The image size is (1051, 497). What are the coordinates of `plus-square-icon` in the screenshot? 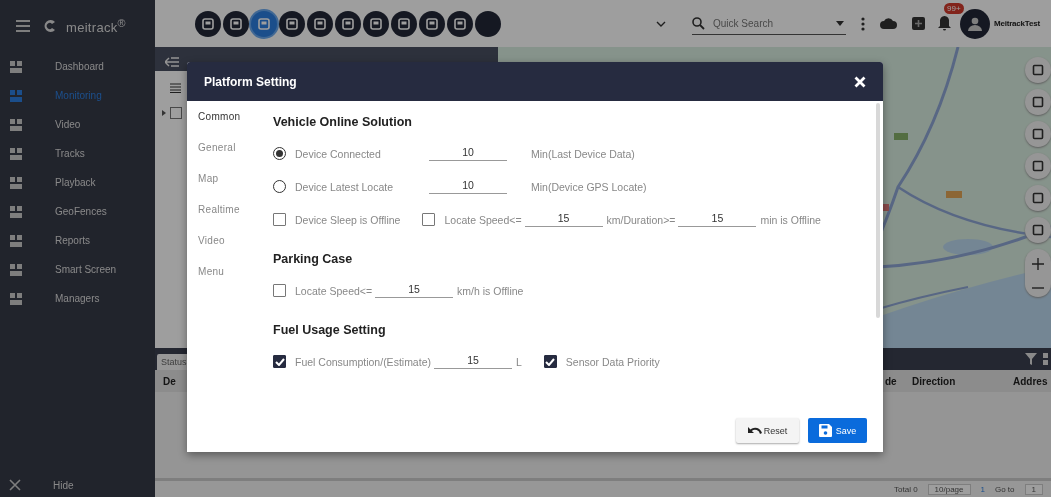 It's located at (918, 23).